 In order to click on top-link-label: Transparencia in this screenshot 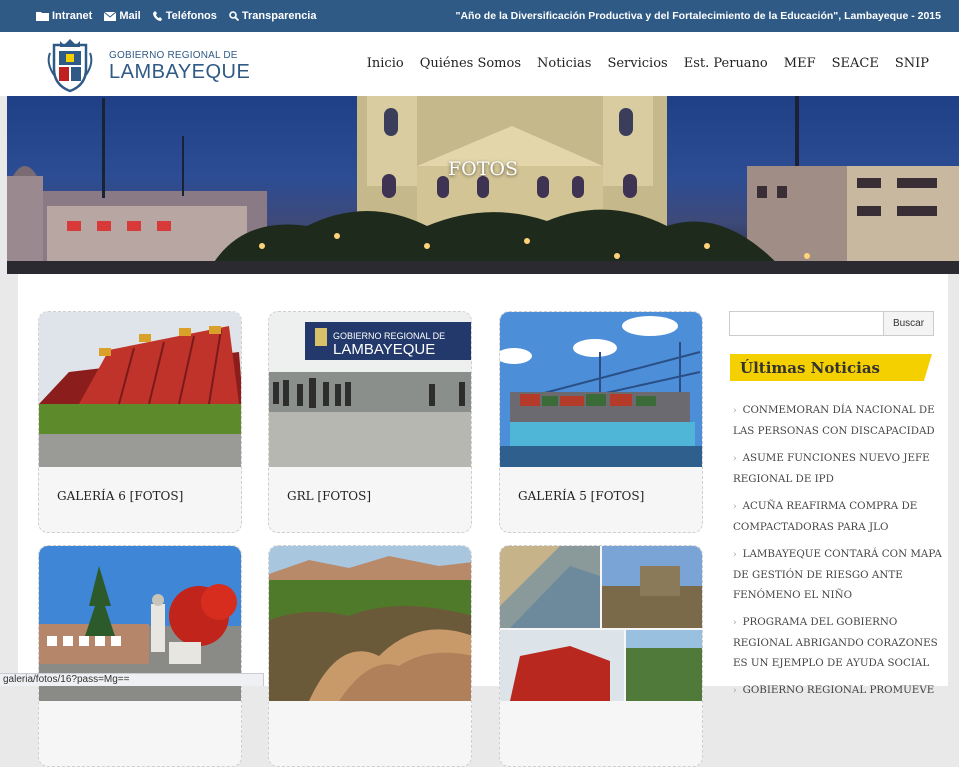, I will do `click(279, 16)`.